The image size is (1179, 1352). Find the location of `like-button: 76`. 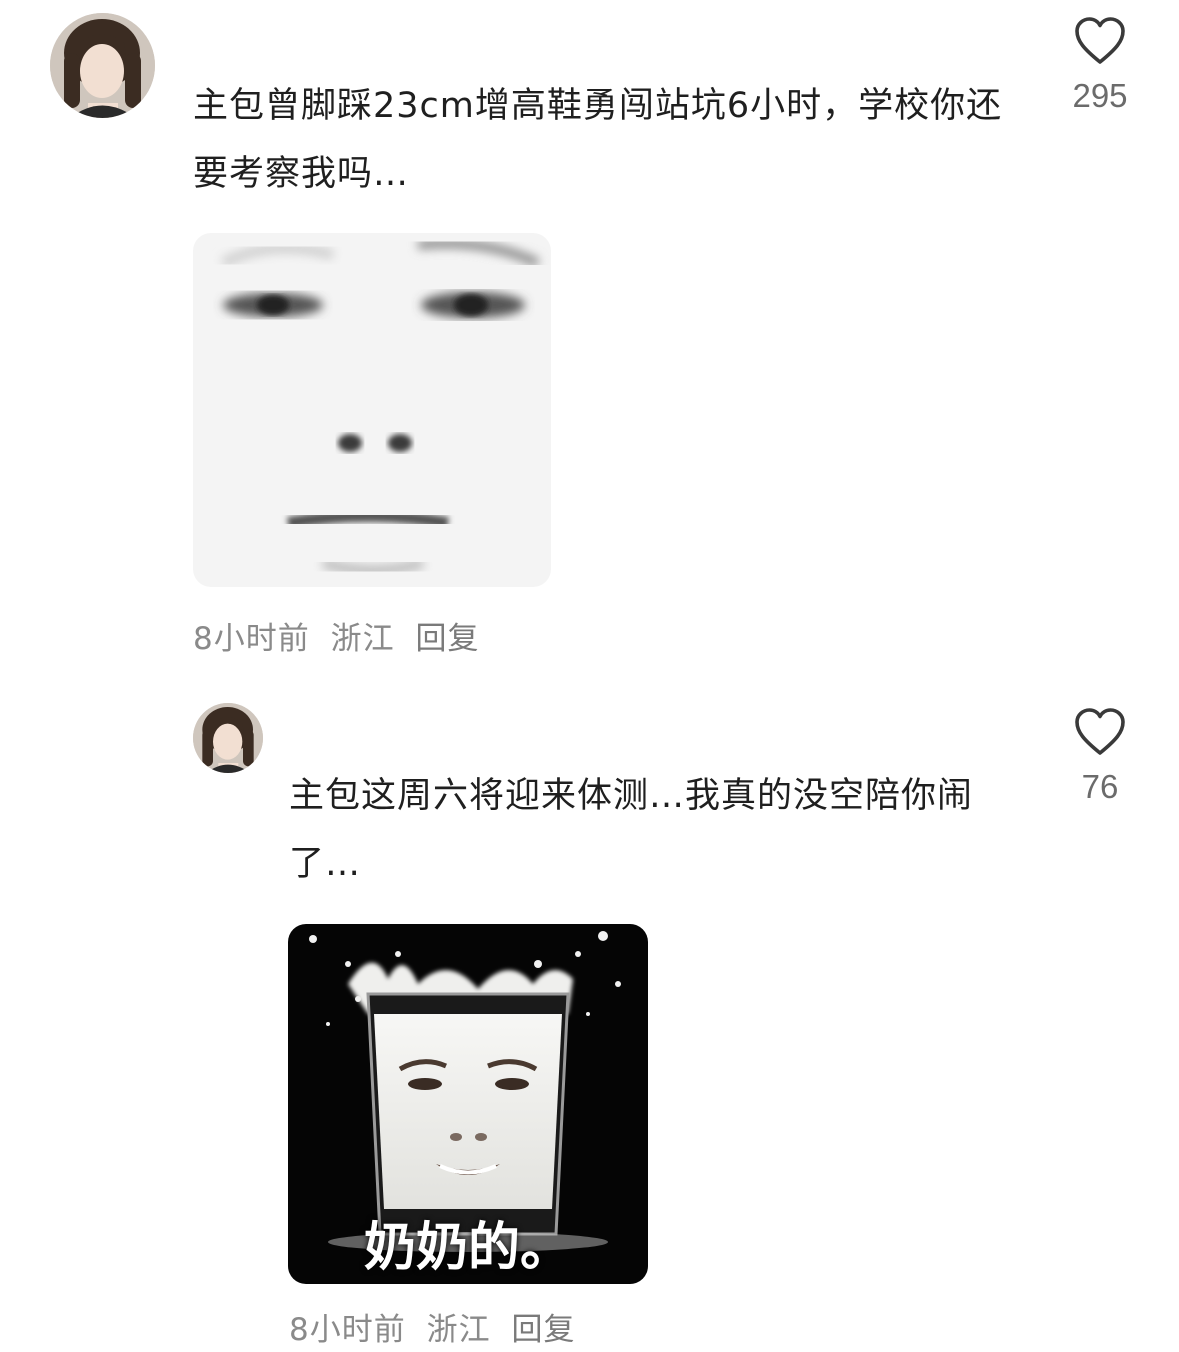

like-button: 76 is located at coordinates (1100, 757).